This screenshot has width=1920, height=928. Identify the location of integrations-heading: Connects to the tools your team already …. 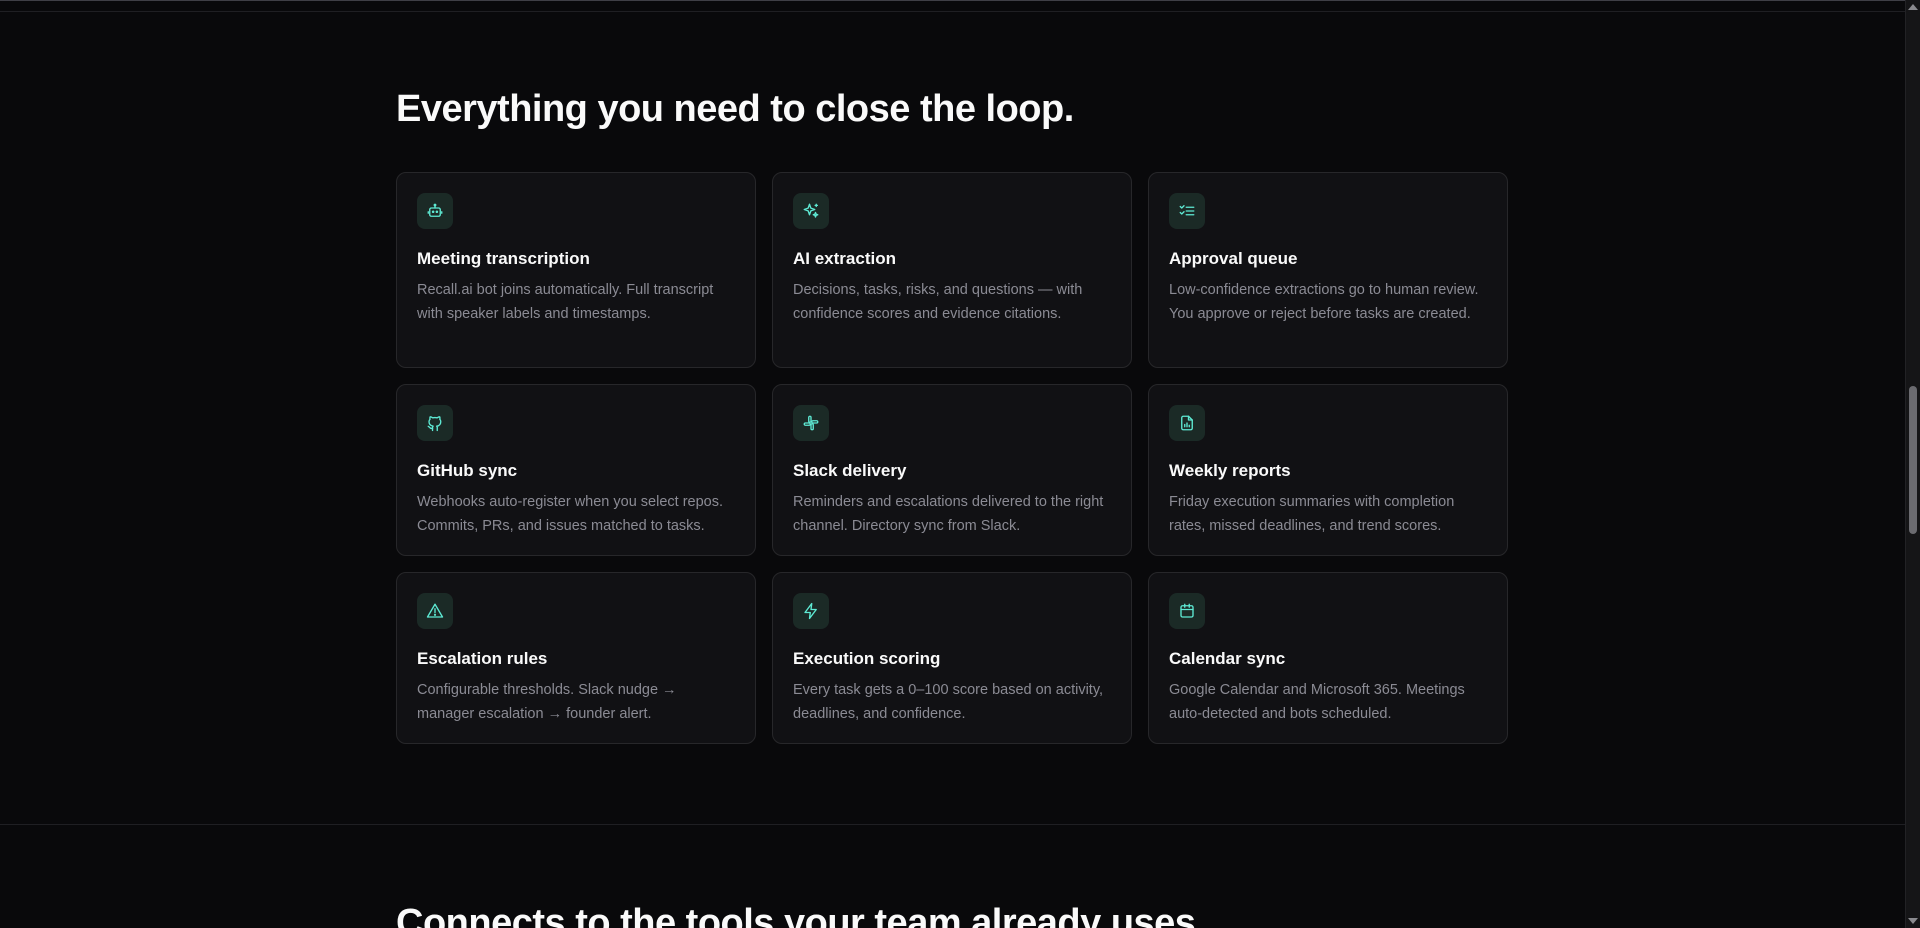
(801, 915).